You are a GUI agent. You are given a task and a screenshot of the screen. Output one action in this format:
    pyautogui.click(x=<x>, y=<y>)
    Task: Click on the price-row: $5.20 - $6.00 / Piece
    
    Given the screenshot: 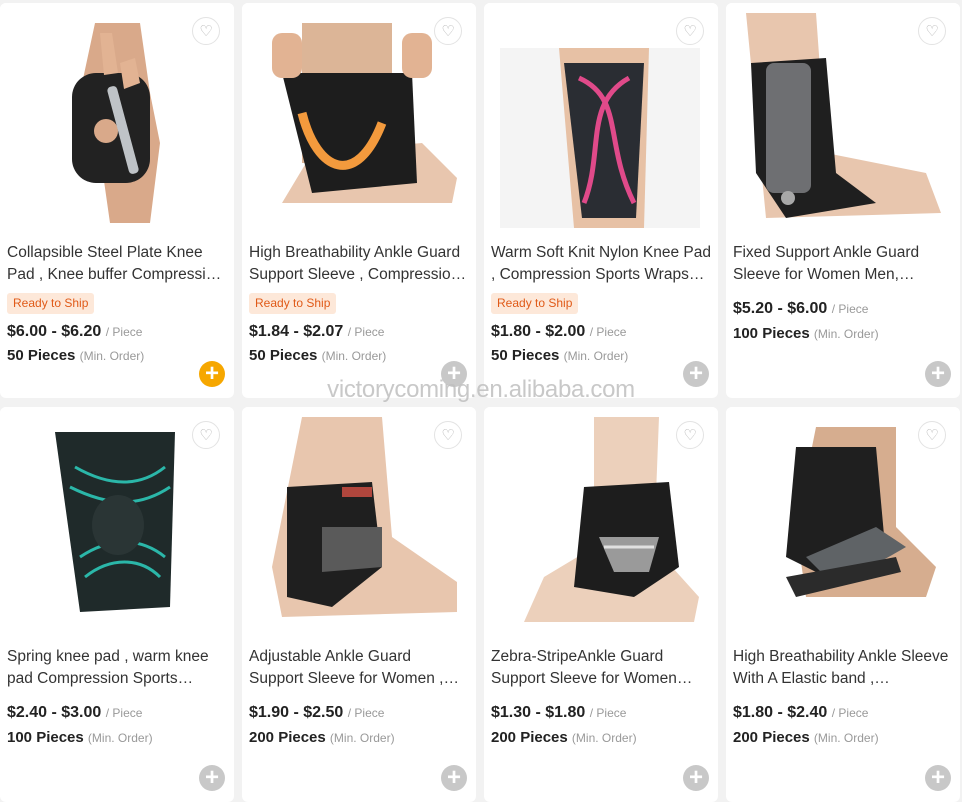 What is the action you would take?
    pyautogui.click(x=800, y=309)
    